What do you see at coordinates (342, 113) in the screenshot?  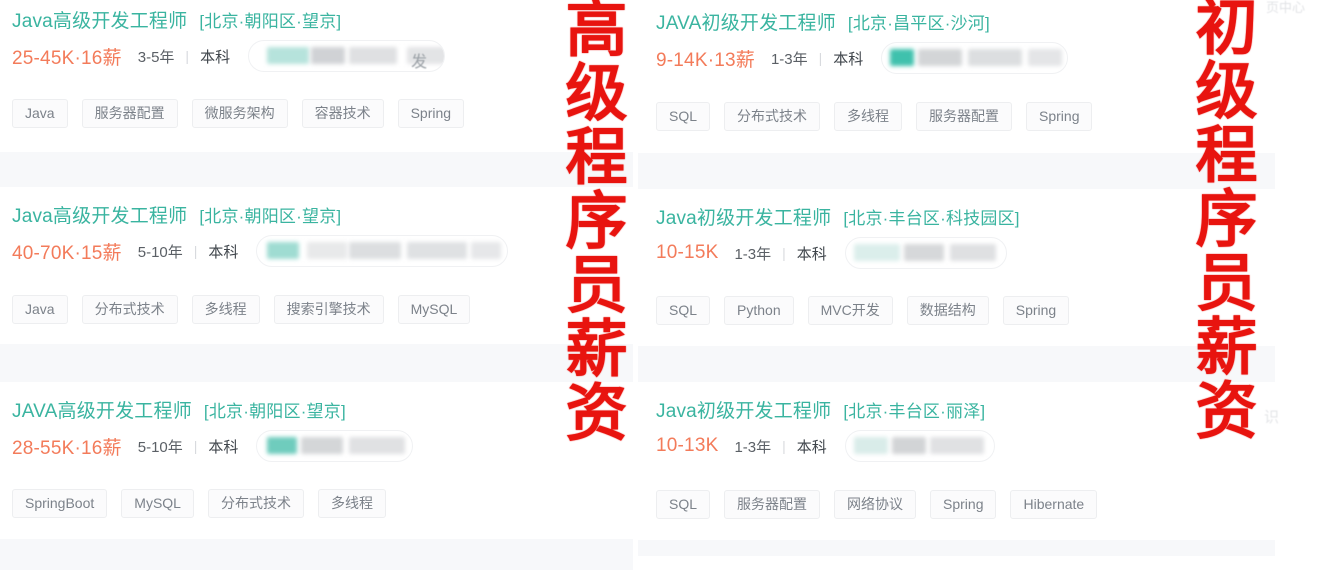 I see `skill-tag: 容器技术` at bounding box center [342, 113].